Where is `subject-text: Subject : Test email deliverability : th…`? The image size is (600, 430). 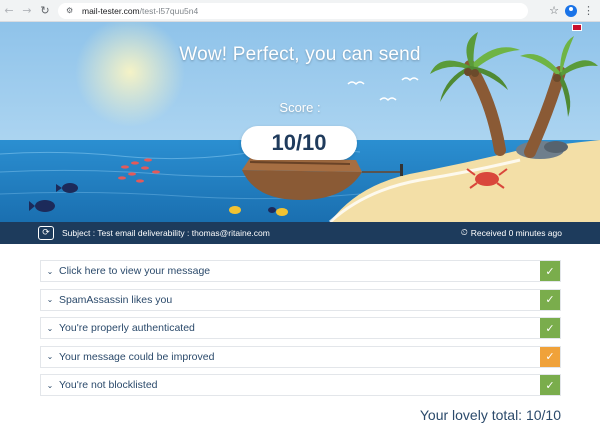 subject-text: Subject : Test email deliverability : th… is located at coordinates (166, 233).